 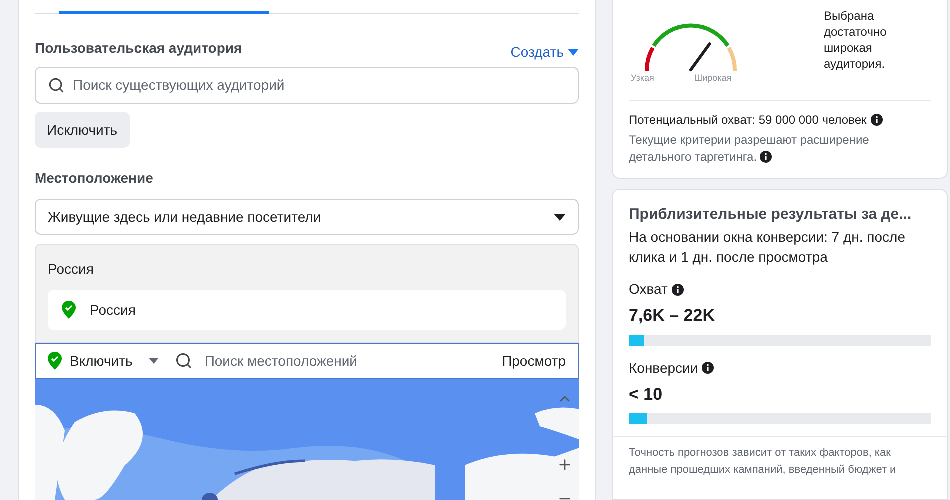 I want to click on browse-button: Просмотр, so click(x=534, y=361).